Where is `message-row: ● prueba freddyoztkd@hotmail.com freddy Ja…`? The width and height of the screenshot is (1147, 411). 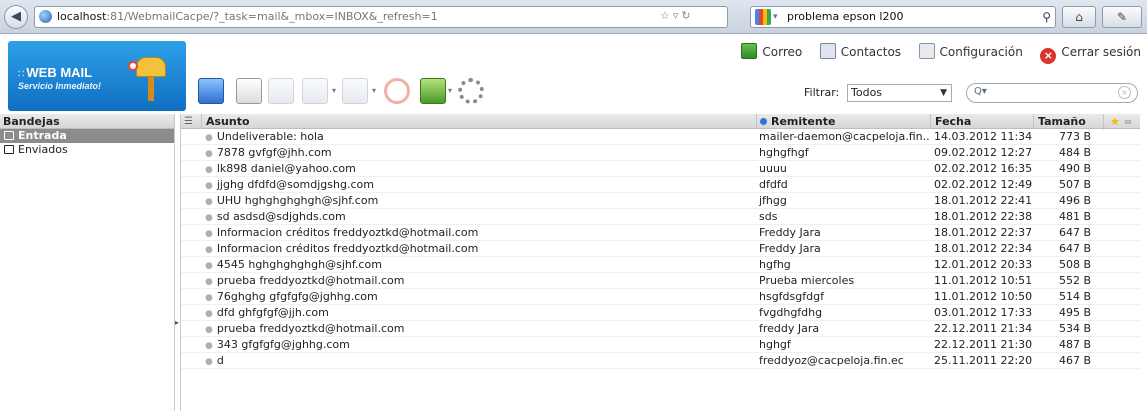 message-row: ● prueba freddyoztkd@hotmail.com freddy Ja… is located at coordinates (660, 329).